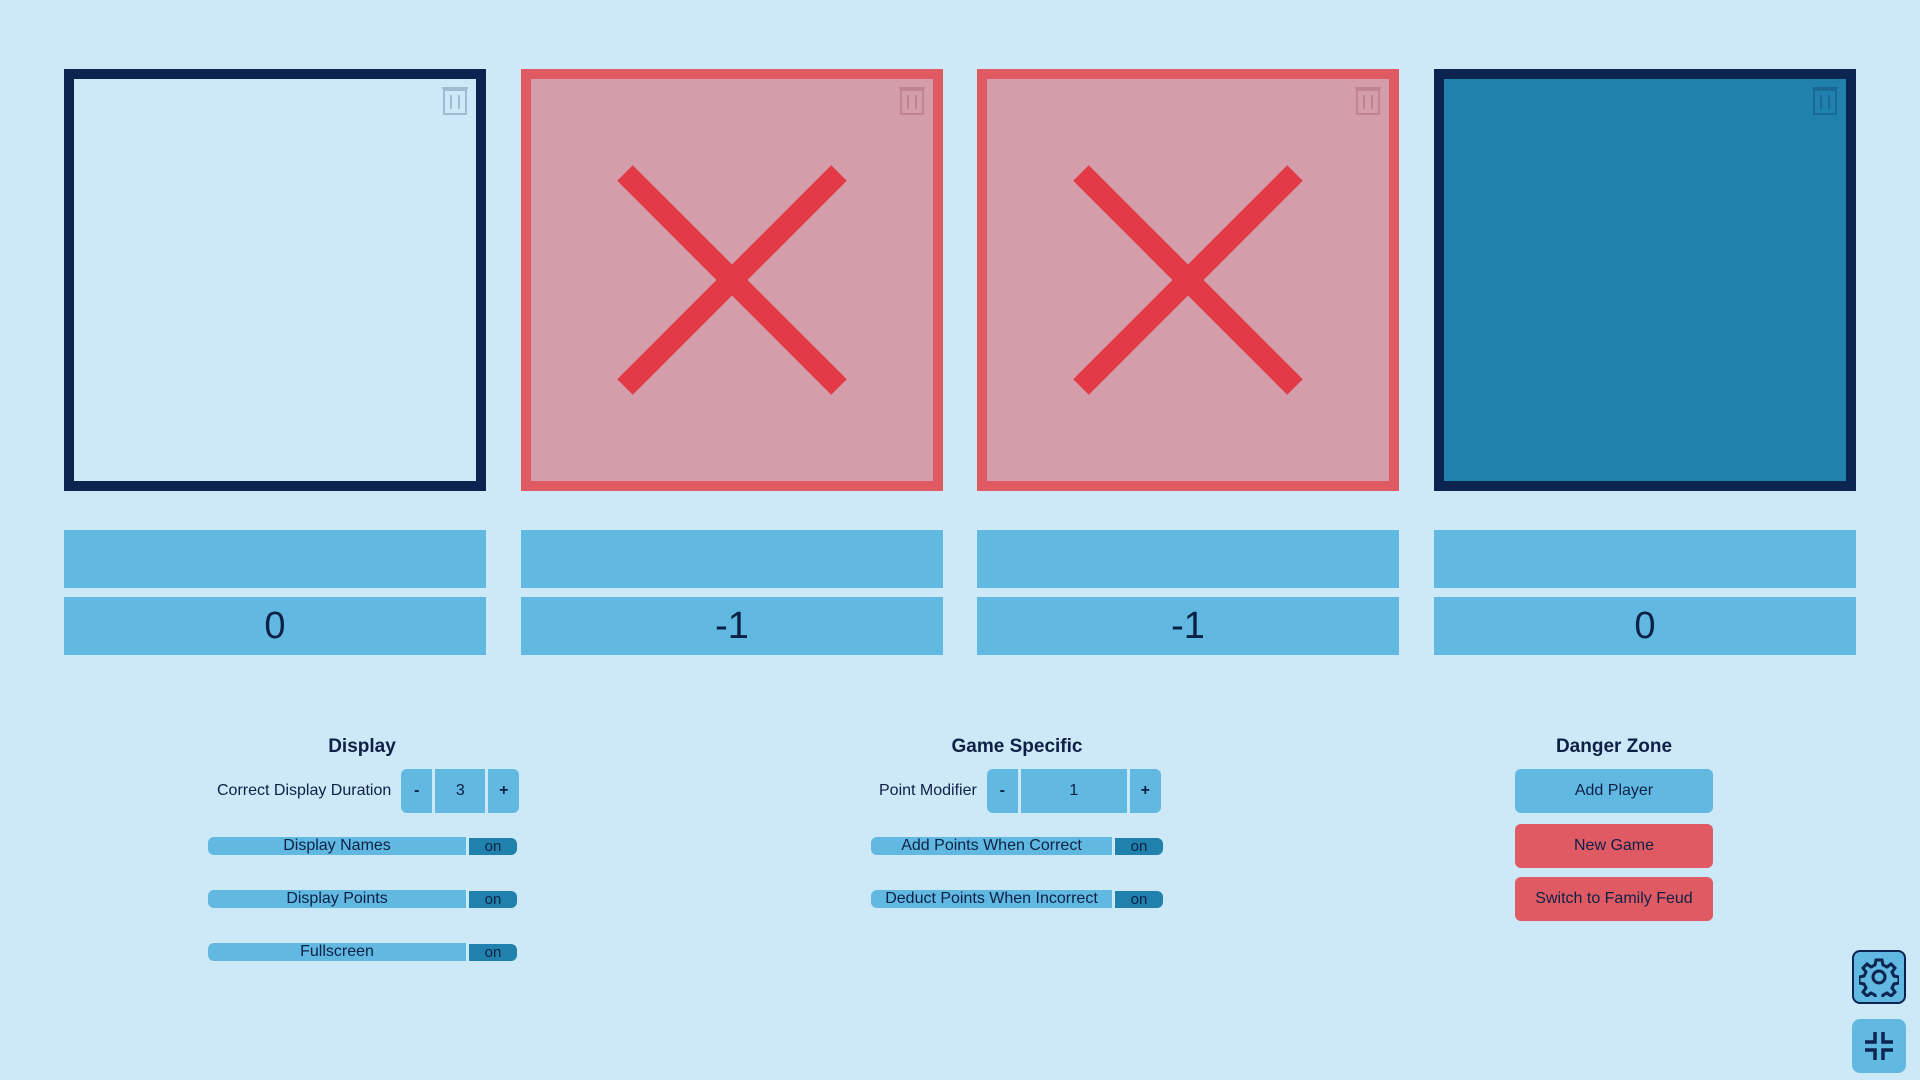 The height and width of the screenshot is (1080, 1920). I want to click on point-modifier-label: Point Modifier, so click(928, 790).